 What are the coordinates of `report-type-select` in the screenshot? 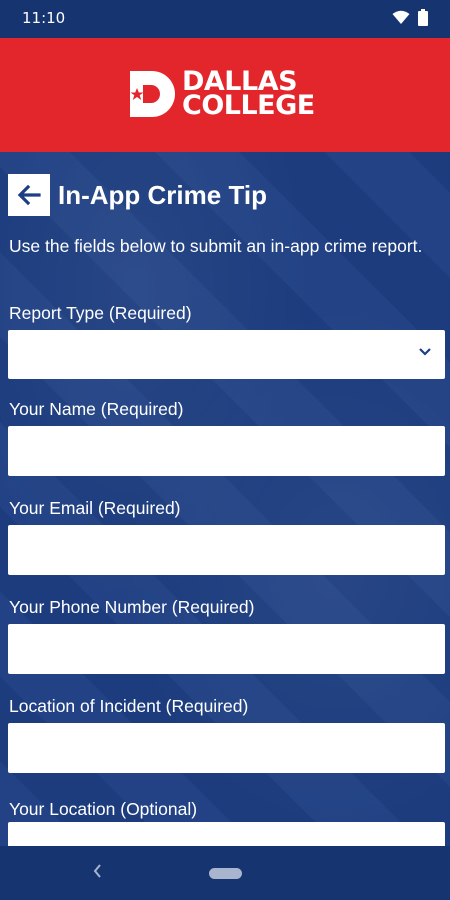 It's located at (226, 354).